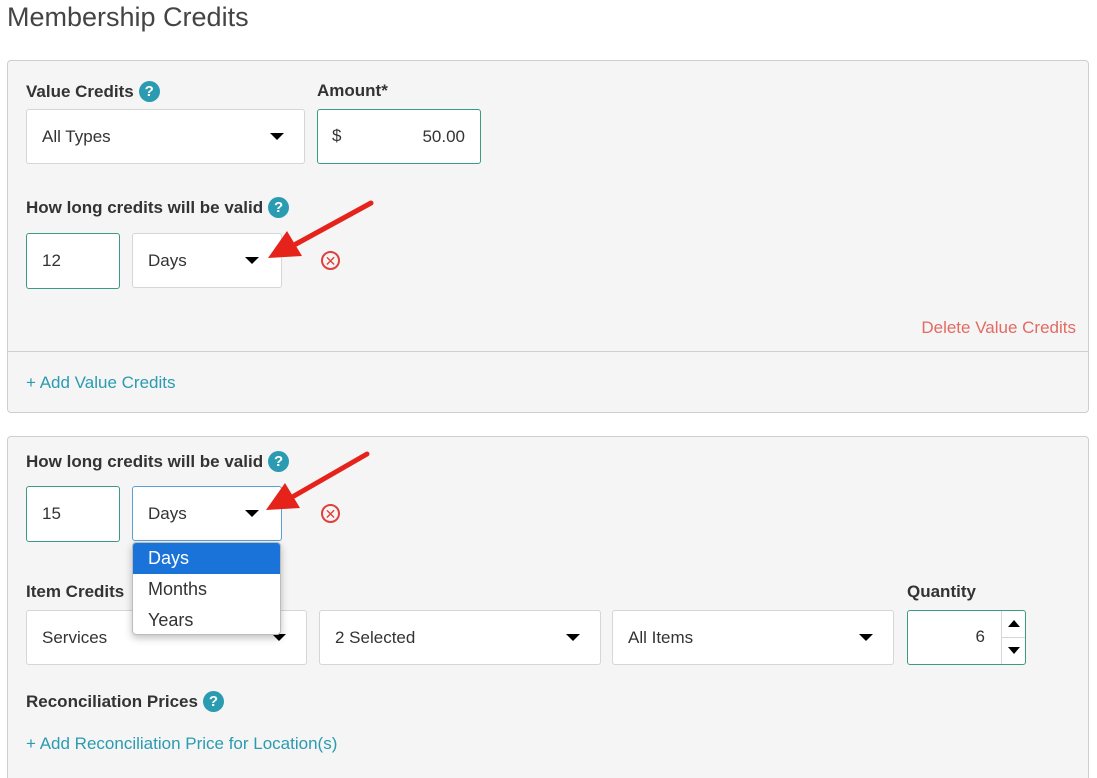 This screenshot has height=778, width=1097. I want to click on quantity-increment-button, so click(1013, 624).